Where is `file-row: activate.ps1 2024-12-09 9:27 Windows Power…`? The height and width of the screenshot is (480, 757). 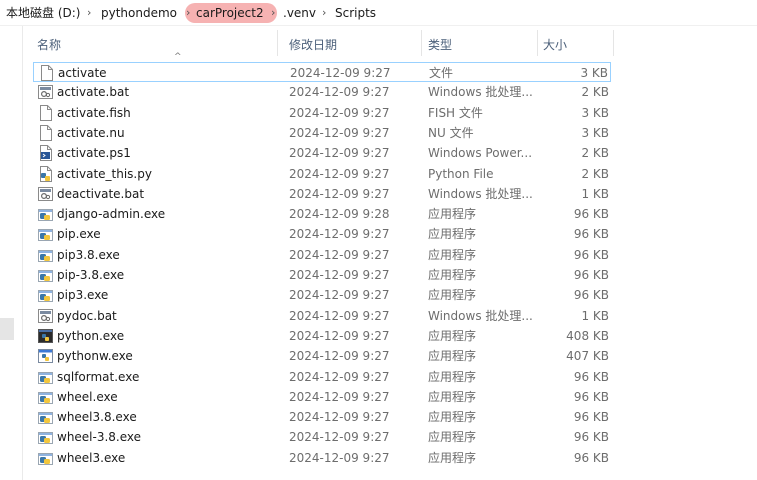 file-row: activate.ps1 2024-12-09 9:27 Windows Power… is located at coordinates (322, 153).